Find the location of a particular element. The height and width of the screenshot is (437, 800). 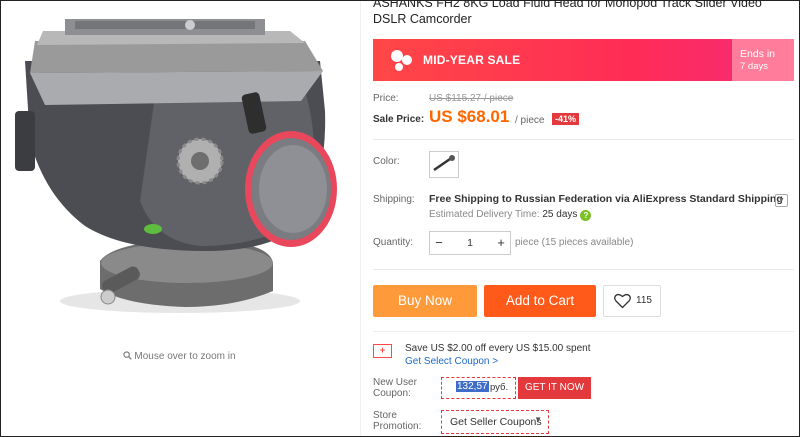

coupon-icon: + is located at coordinates (382, 351).